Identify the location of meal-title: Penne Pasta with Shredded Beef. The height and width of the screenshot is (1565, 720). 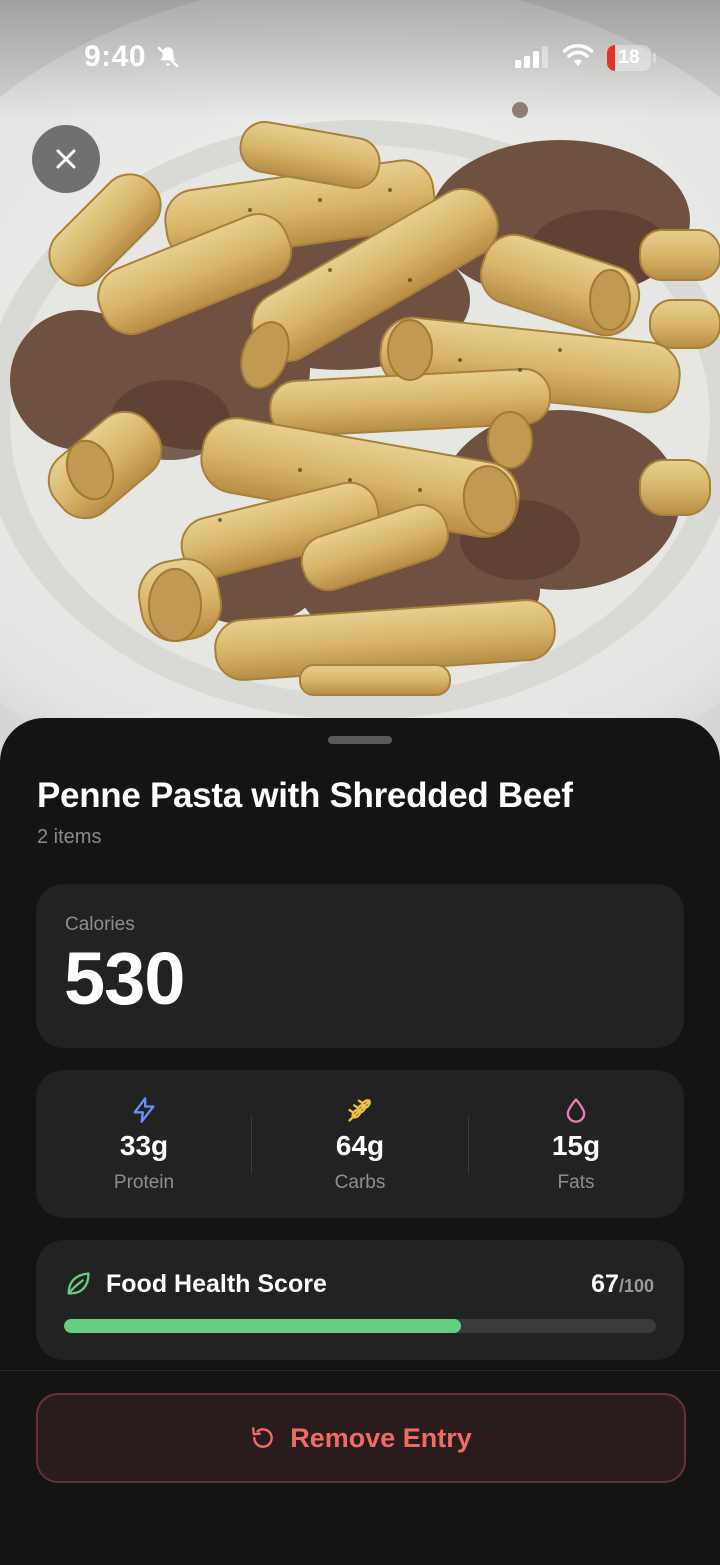
(305, 795).